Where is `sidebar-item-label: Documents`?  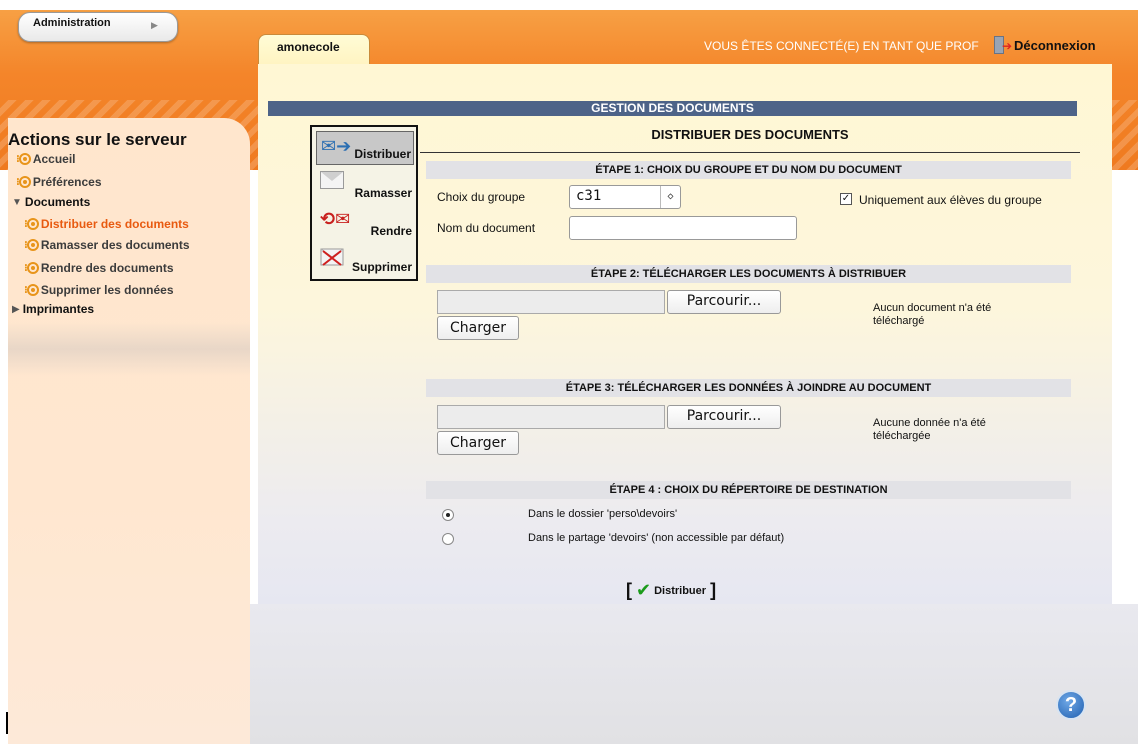 sidebar-item-label: Documents is located at coordinates (57, 202).